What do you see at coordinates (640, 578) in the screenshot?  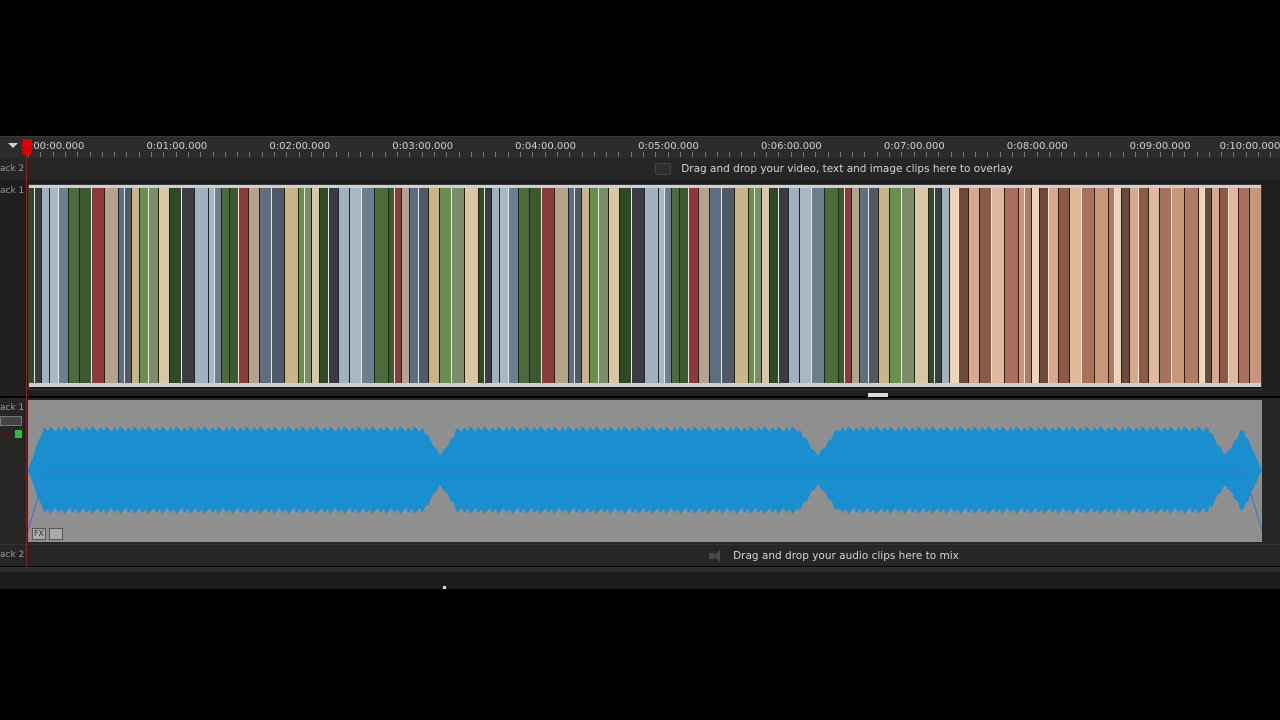 I see `horizontal-scrollbar` at bounding box center [640, 578].